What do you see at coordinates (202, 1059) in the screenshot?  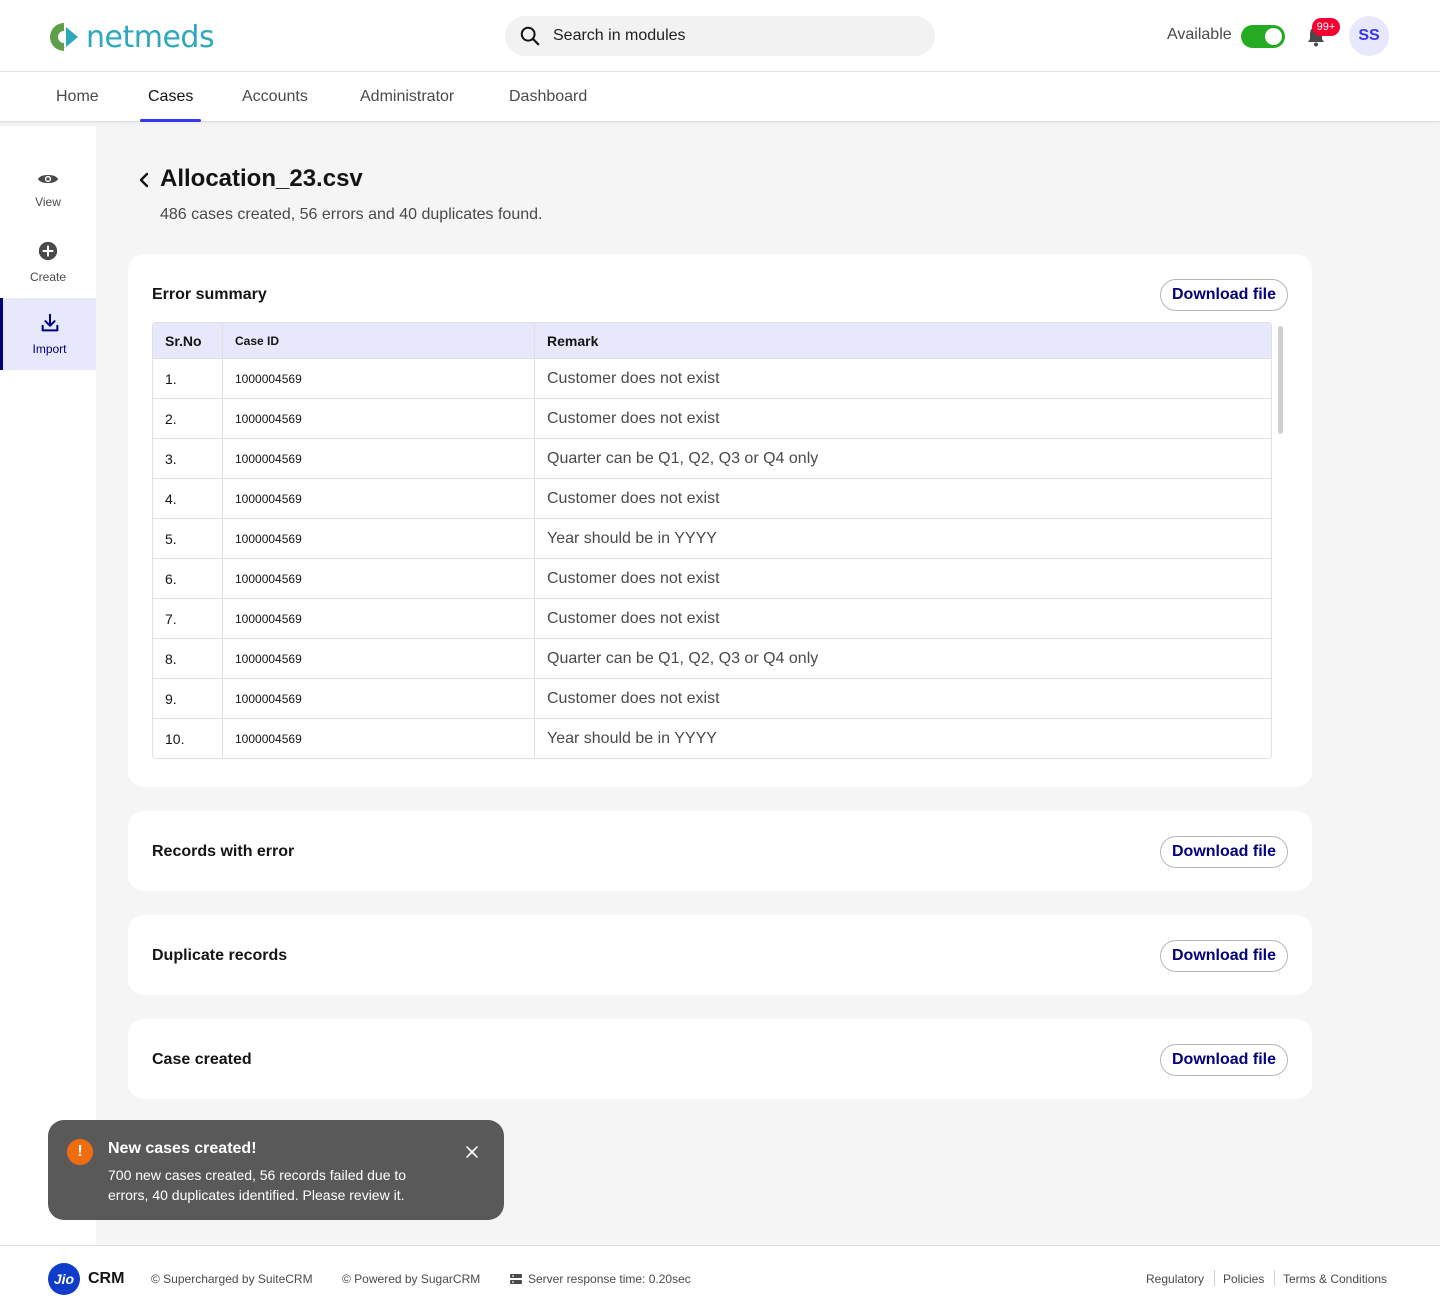 I see `case-created-title: Case created` at bounding box center [202, 1059].